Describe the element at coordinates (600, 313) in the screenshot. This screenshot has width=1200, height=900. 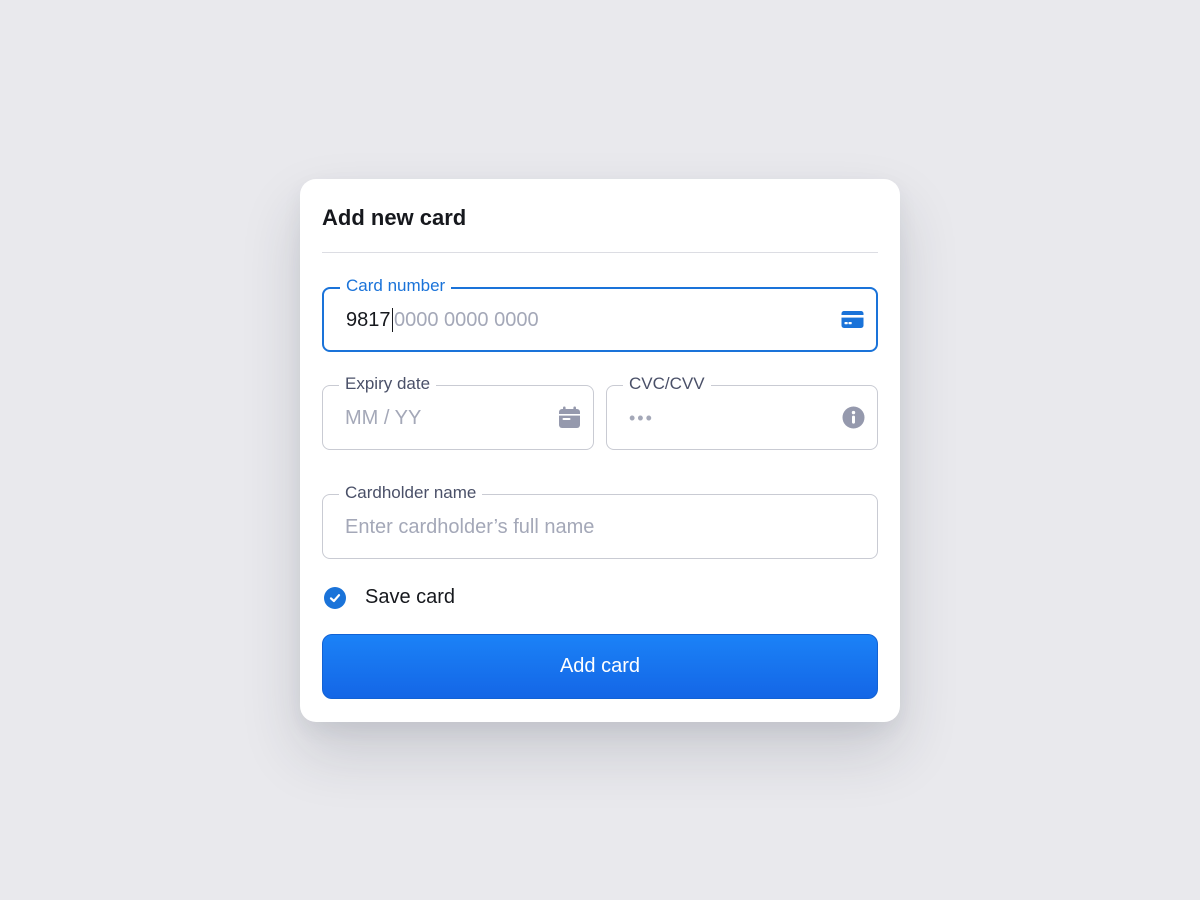
I see `card-number-field: Card number 9817 0000 0000 0000` at that location.